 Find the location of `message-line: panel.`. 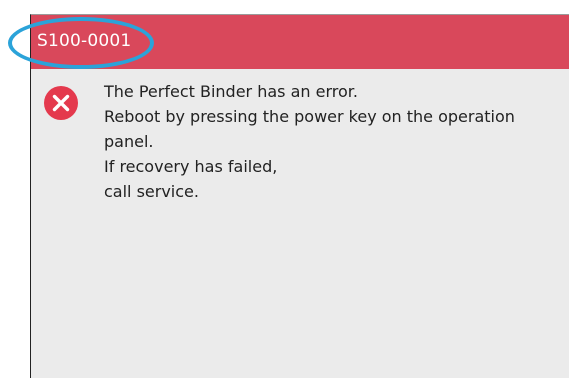

message-line: panel. is located at coordinates (129, 141).